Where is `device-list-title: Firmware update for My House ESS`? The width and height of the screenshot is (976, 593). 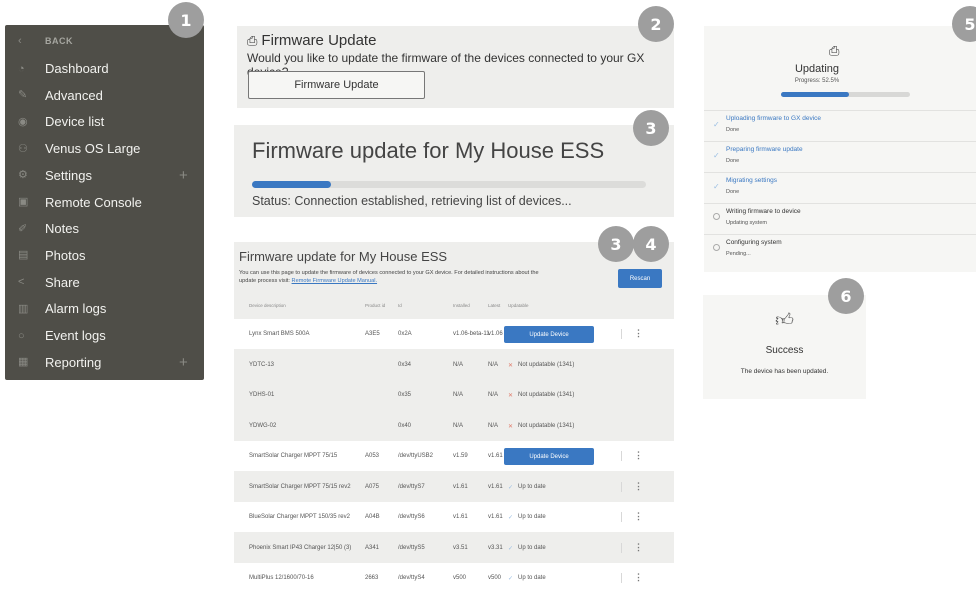
device-list-title: Firmware update for My House ESS is located at coordinates (343, 256).